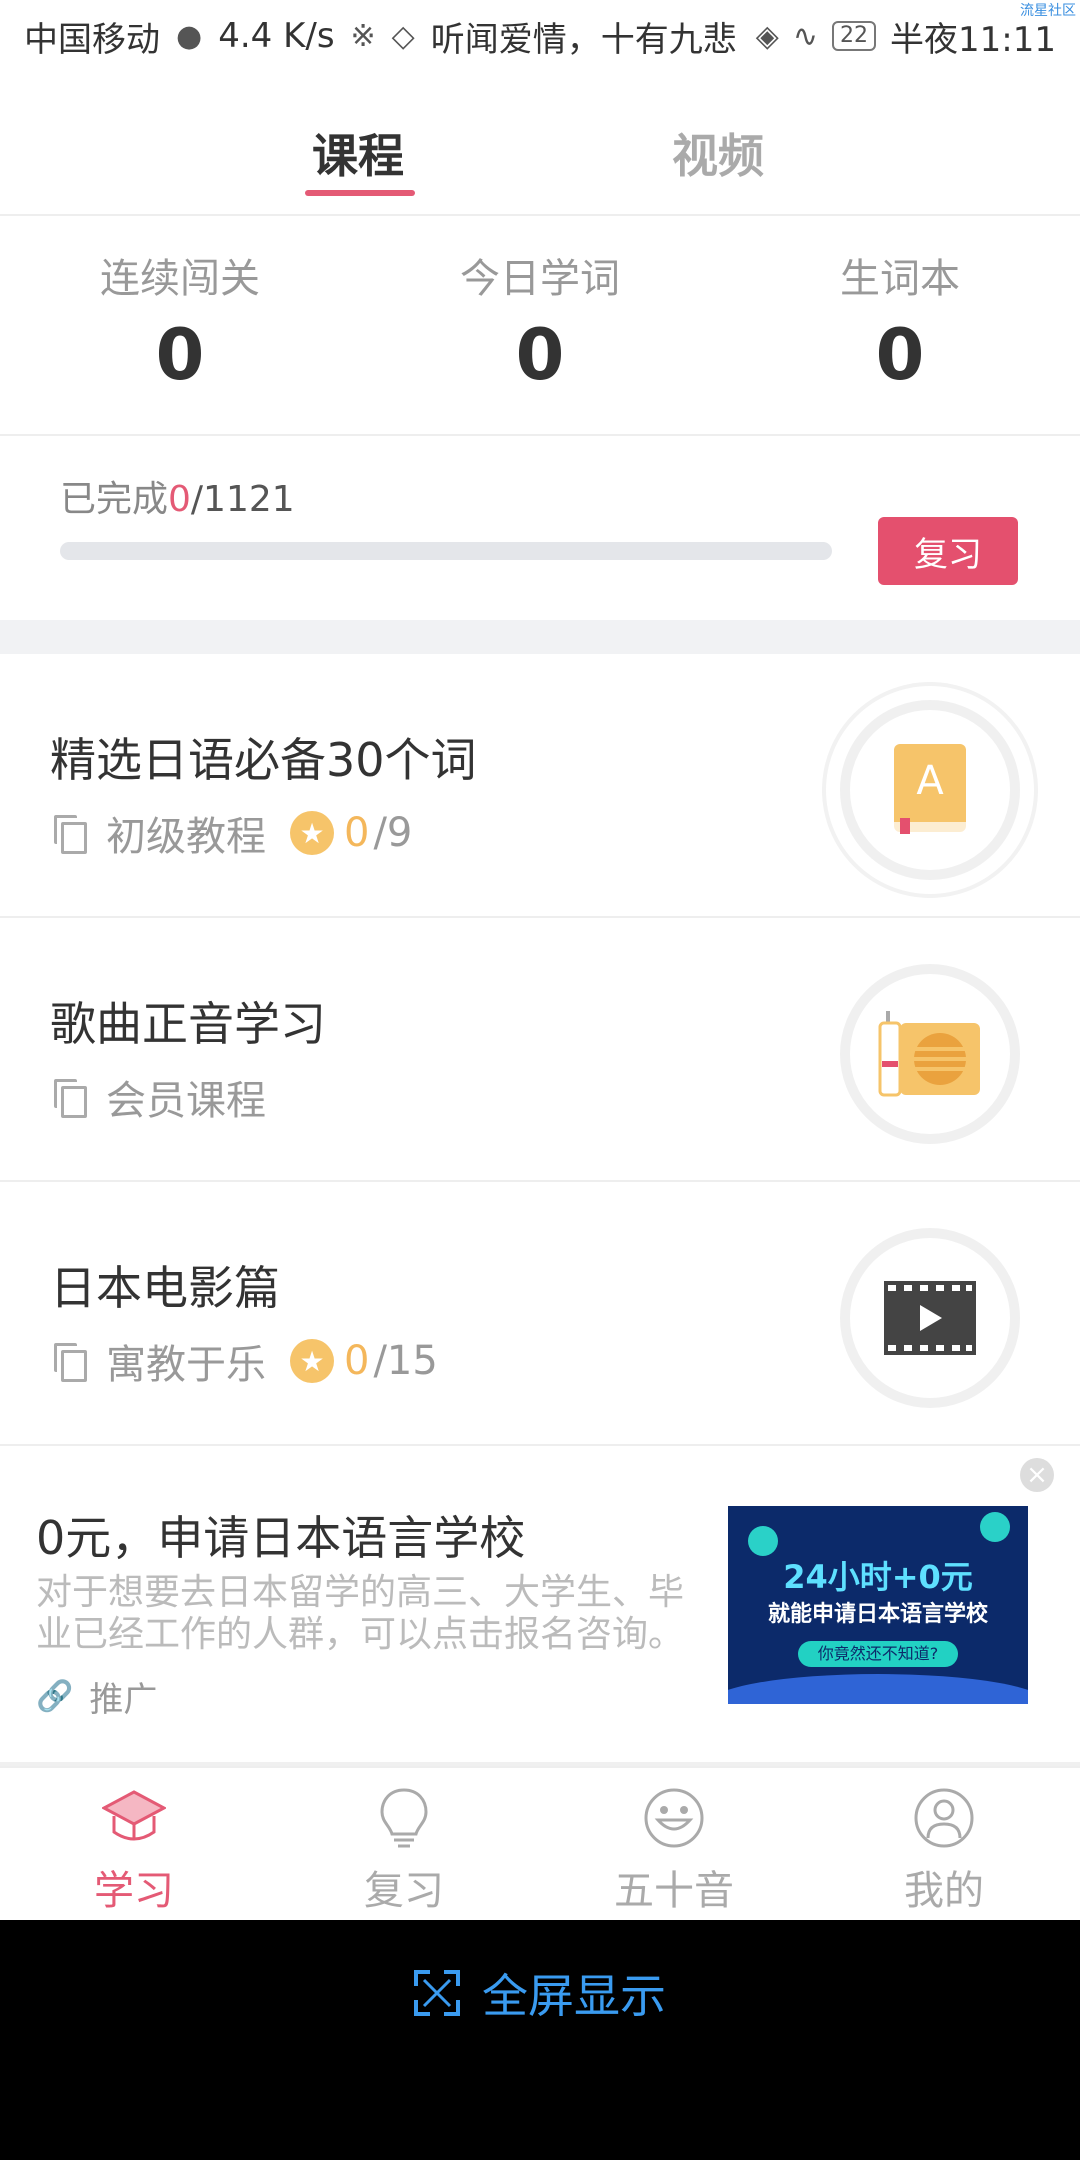  What do you see at coordinates (674, 1851) in the screenshot?
I see `nav-item-kana: 五十音` at bounding box center [674, 1851].